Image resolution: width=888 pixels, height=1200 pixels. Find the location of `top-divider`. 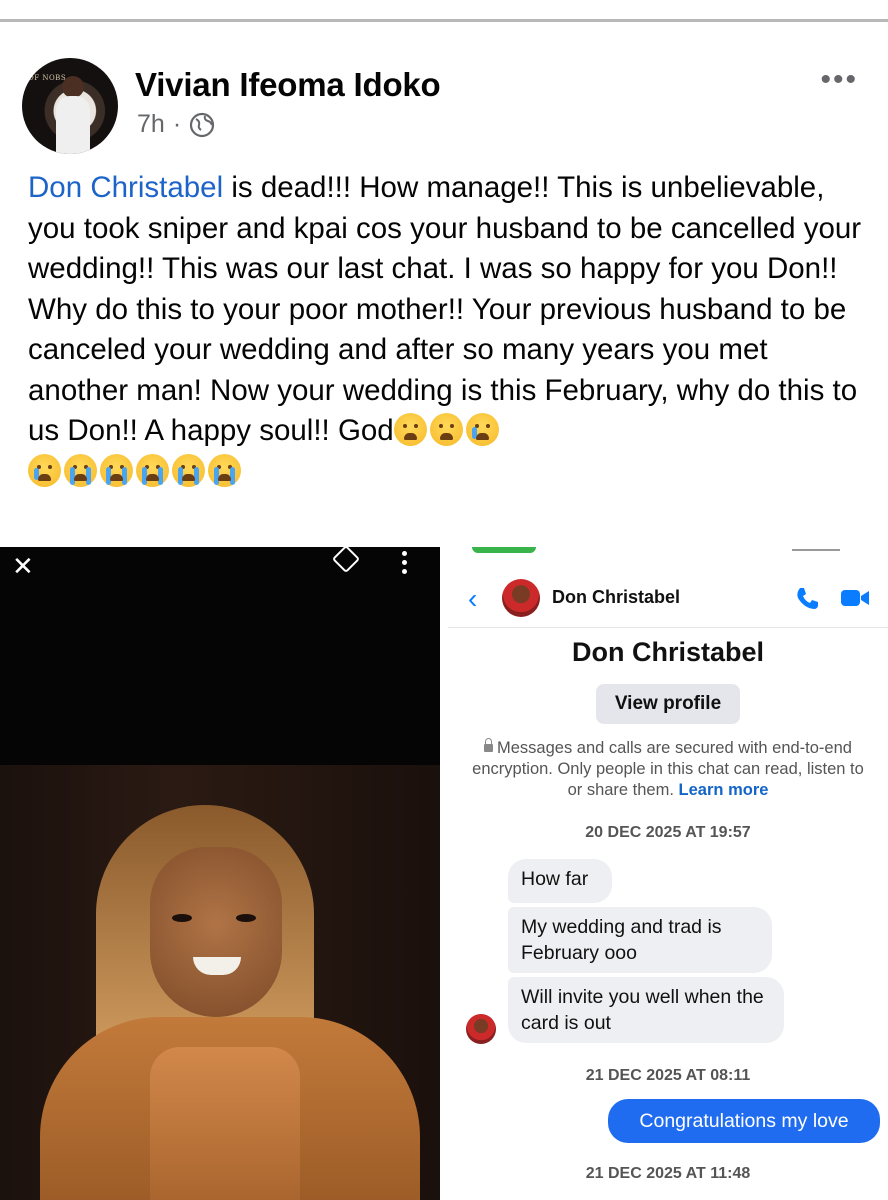

top-divider is located at coordinates (444, 11).